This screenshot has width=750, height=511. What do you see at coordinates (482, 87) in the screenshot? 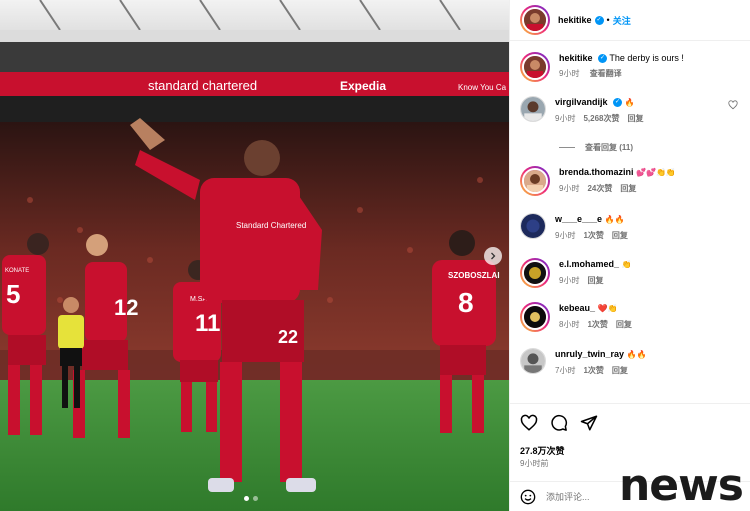
I see `banner-sponsor-3: Know You Ca` at bounding box center [482, 87].